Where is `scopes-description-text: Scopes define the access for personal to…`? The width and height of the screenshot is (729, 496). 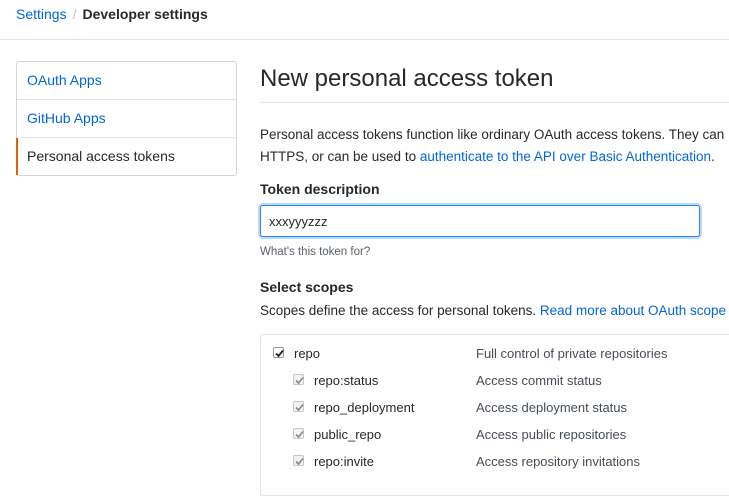 scopes-description-text: Scopes define the access for personal to… is located at coordinates (400, 310).